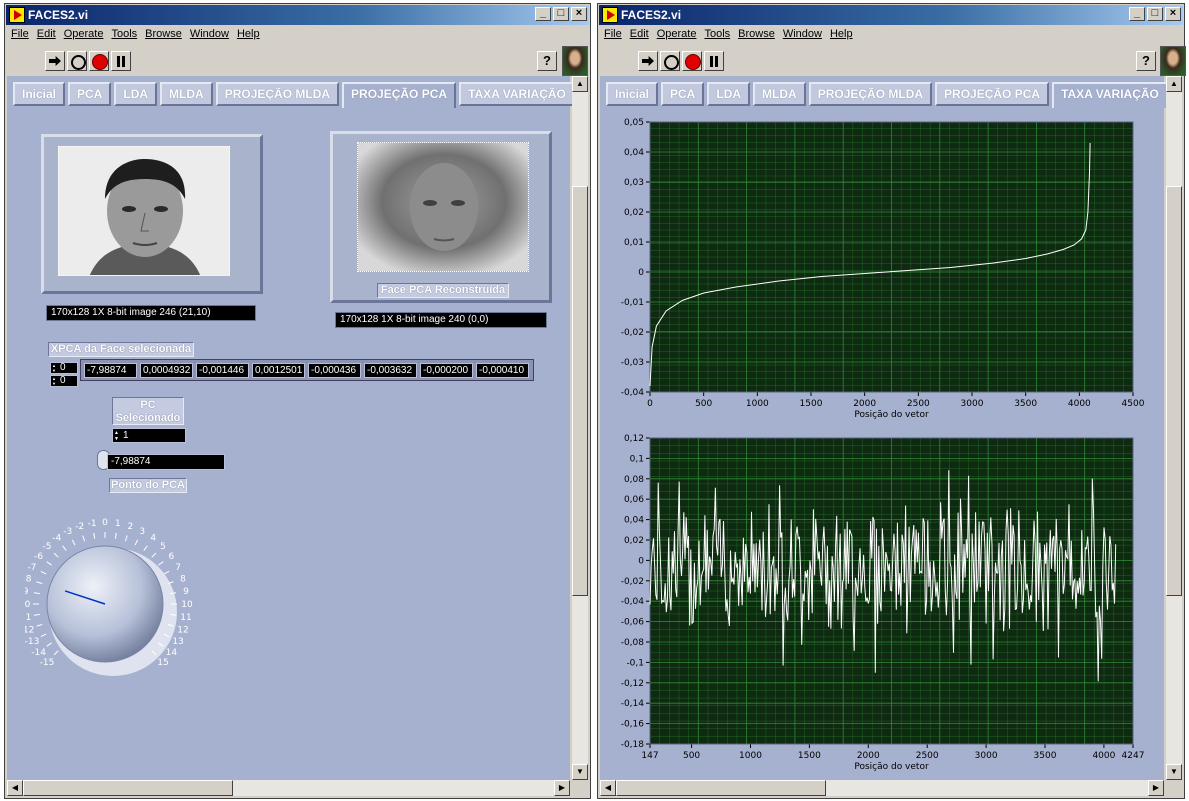 This screenshot has height=801, width=1189. Describe the element at coordinates (811, 404) in the screenshot. I see `x-tick-label: 1500` at that location.